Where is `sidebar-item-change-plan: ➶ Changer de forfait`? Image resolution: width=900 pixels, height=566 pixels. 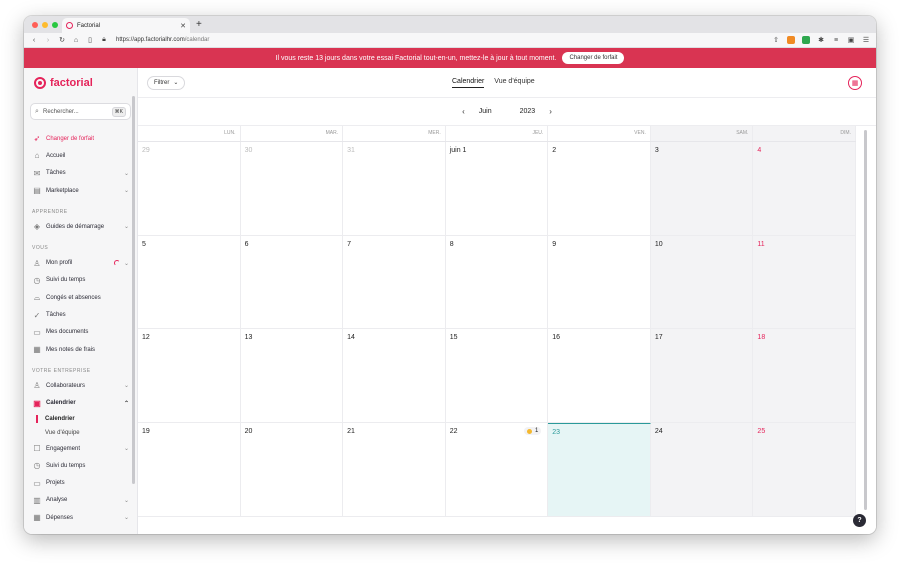 sidebar-item-change-plan: ➶ Changer de forfait is located at coordinates (80, 138).